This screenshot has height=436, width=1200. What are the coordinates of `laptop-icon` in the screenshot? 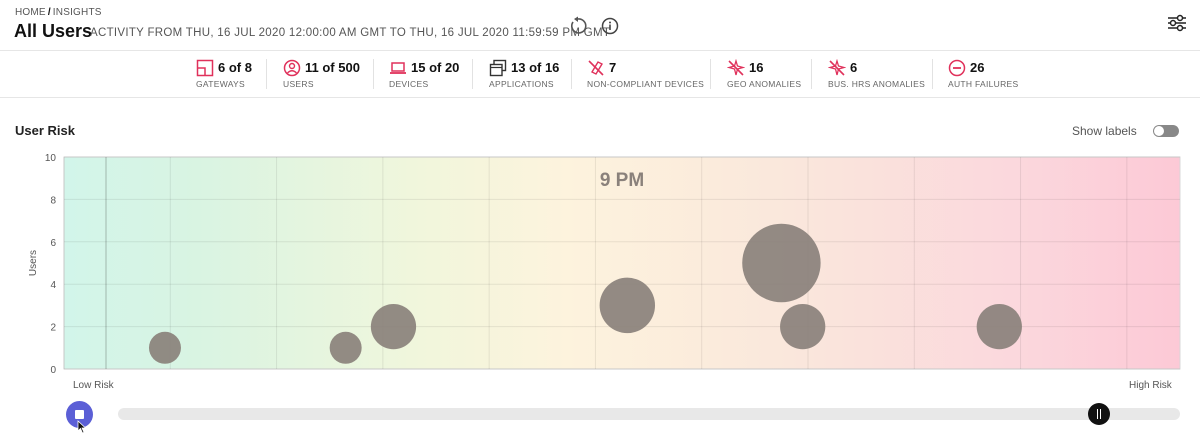 It's located at (398, 68).